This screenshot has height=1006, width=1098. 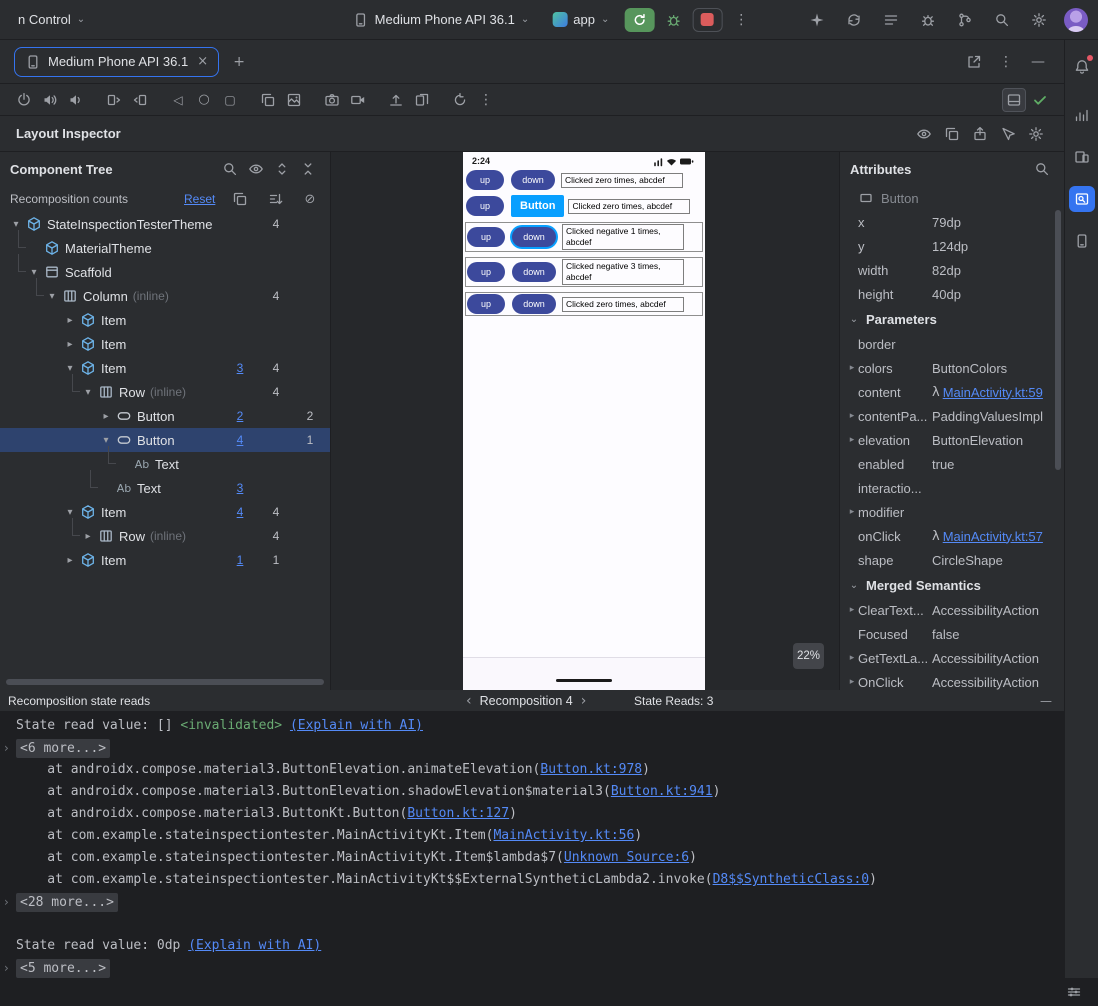 I want to click on apply-check-button, so click(x=1040, y=100).